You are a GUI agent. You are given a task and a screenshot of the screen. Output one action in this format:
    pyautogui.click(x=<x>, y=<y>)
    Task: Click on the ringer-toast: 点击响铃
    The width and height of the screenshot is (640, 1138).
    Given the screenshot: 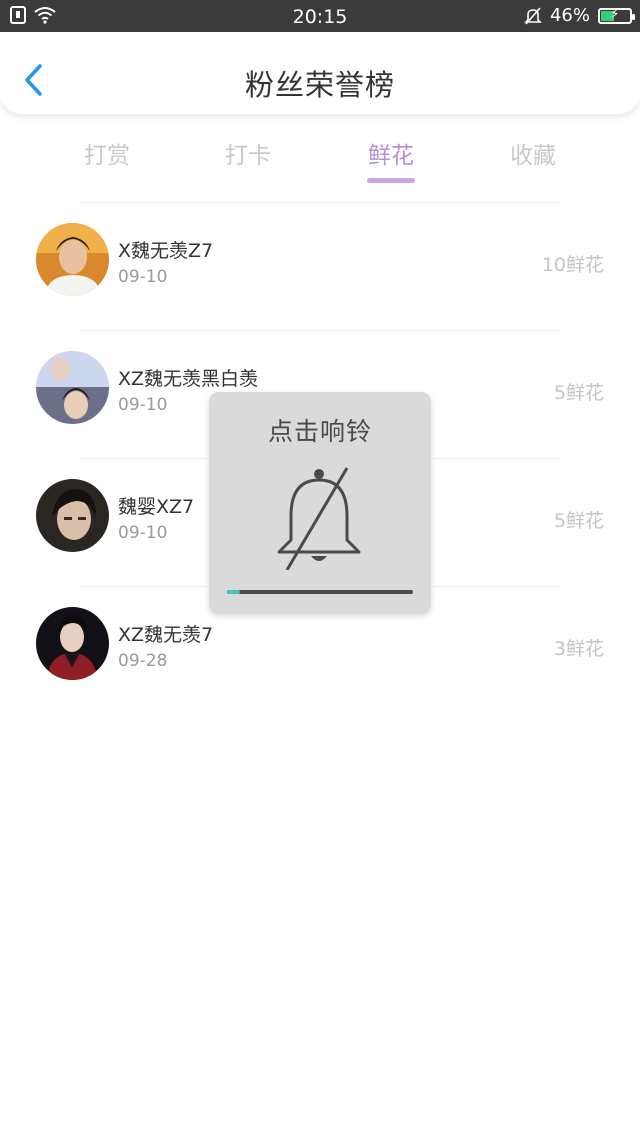 What is the action you would take?
    pyautogui.click(x=320, y=503)
    